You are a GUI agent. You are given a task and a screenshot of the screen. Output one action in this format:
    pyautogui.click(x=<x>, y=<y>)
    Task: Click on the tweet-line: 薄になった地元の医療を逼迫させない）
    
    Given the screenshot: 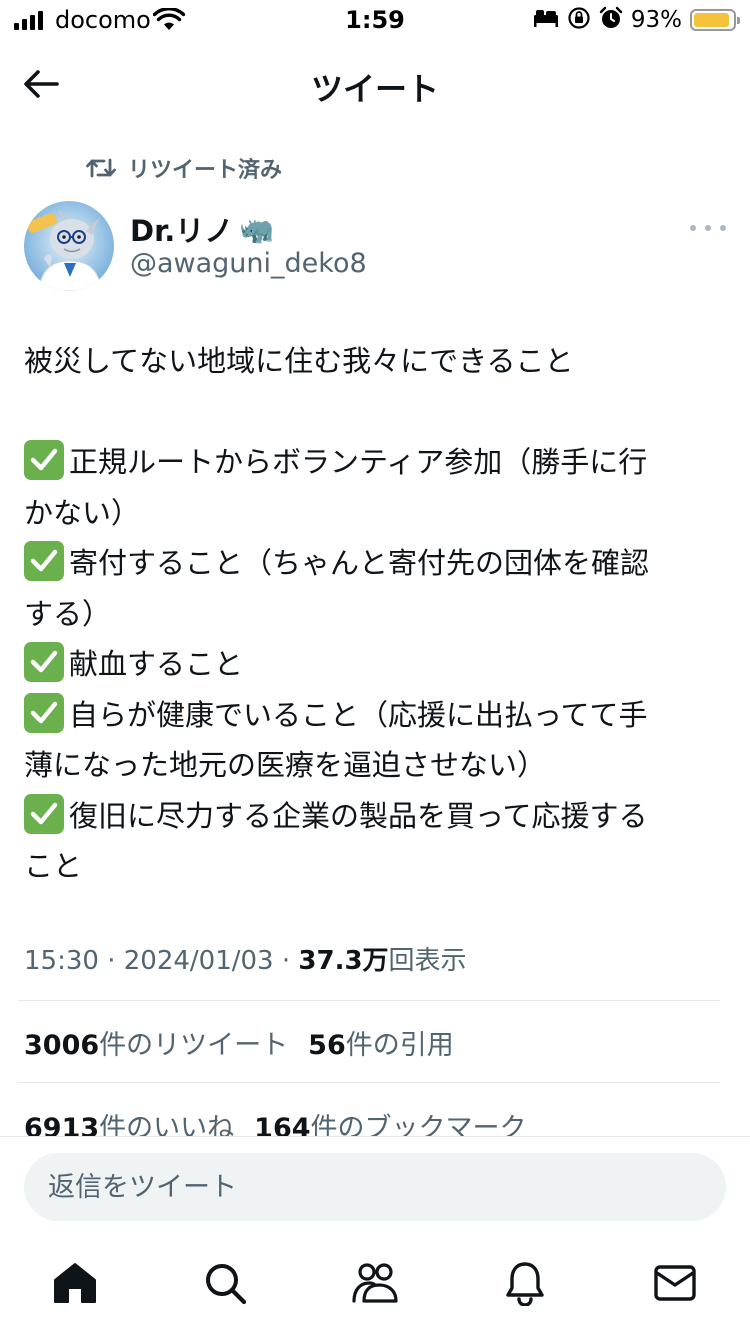 What is the action you would take?
    pyautogui.click(x=285, y=765)
    